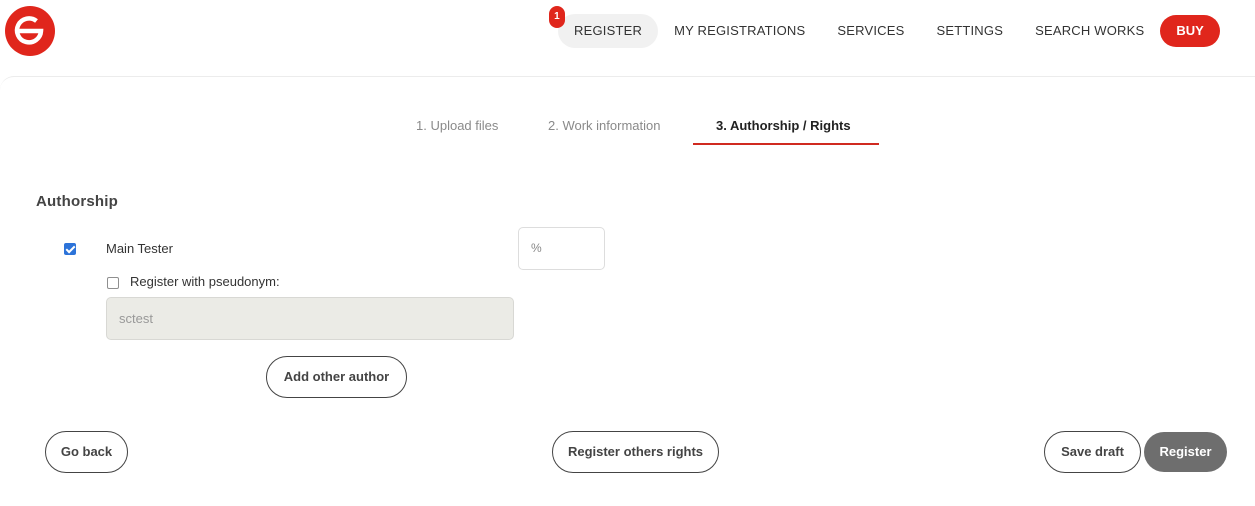  Describe the element at coordinates (457, 125) in the screenshot. I see `step-upload-files: 1. Upload files` at that location.